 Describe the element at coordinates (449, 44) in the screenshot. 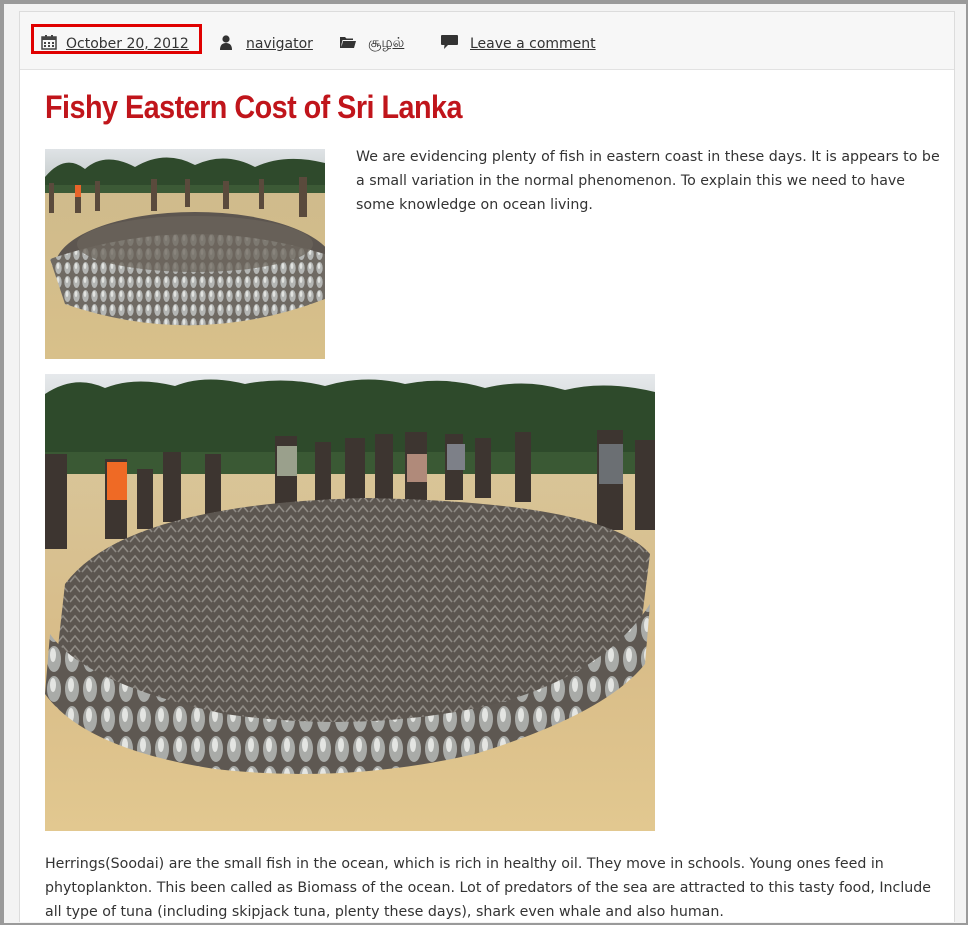

I see `comment-icon` at that location.